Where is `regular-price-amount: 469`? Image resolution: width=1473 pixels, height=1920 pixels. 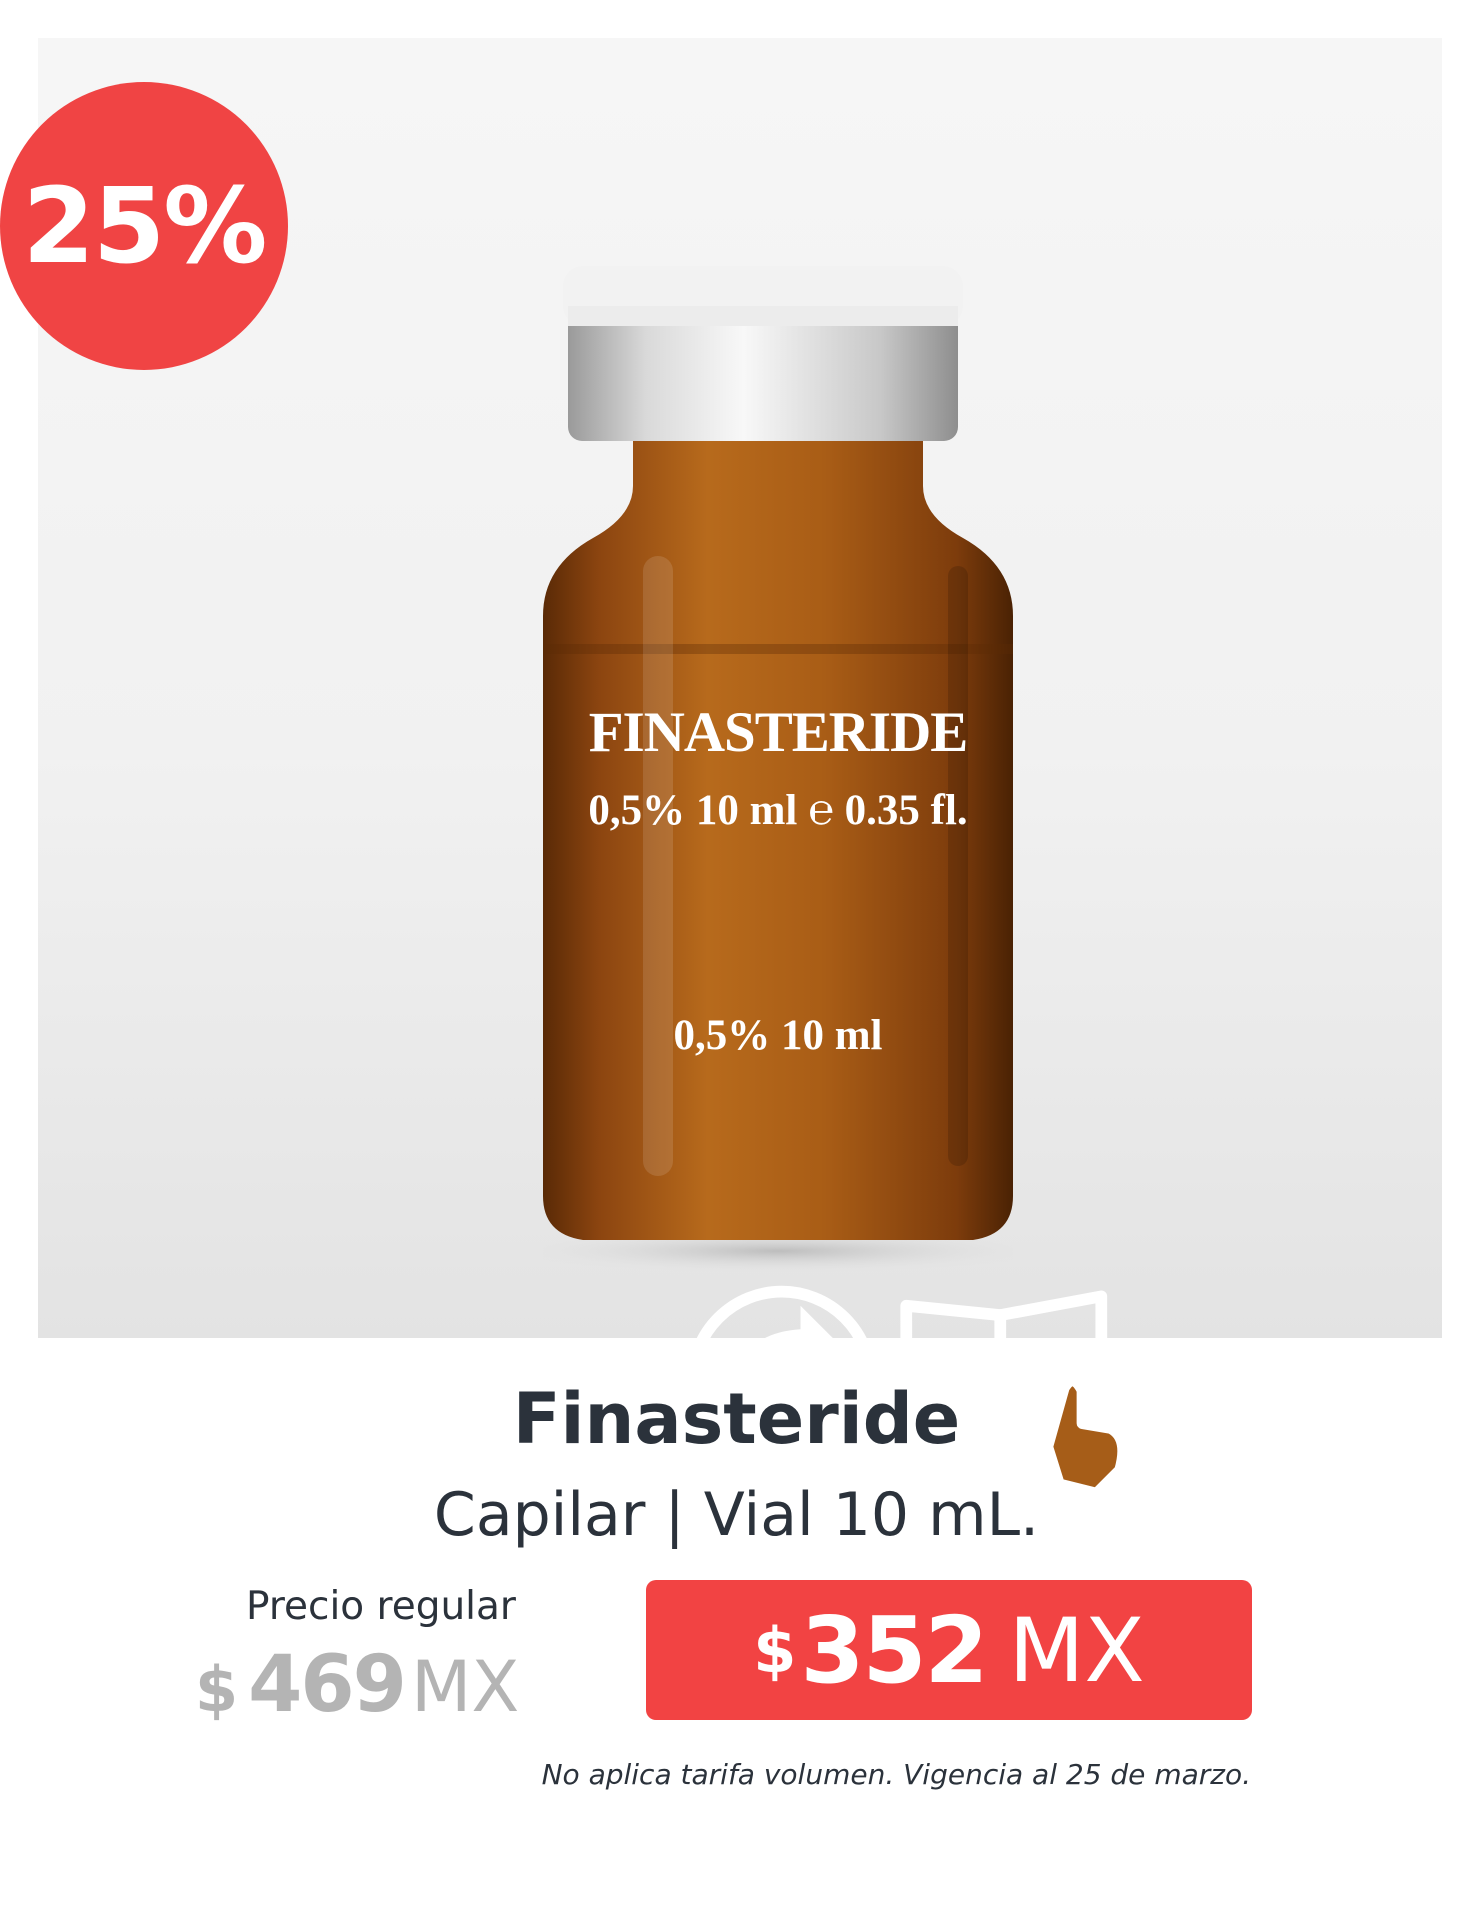
regular-price-amount: 469 is located at coordinates (327, 1685).